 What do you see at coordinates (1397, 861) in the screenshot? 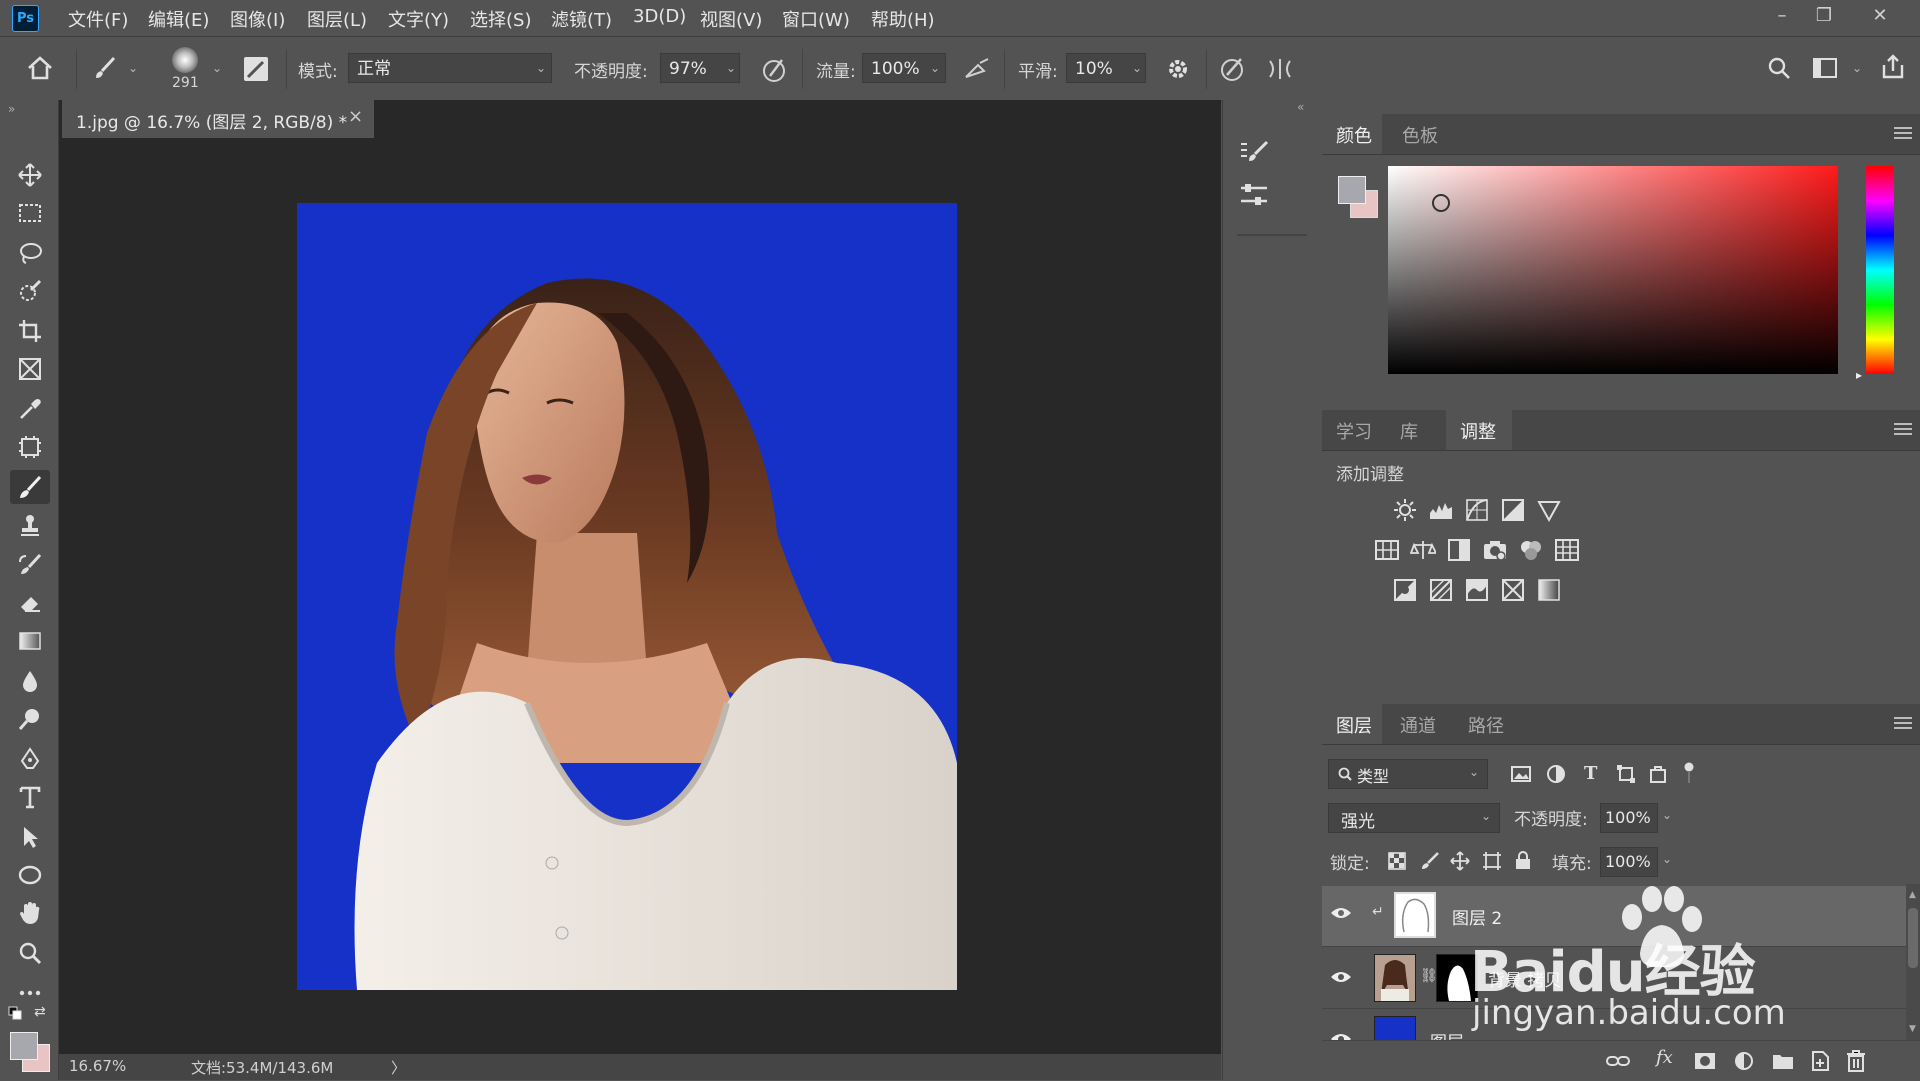
I see `lock-transparent-icon` at bounding box center [1397, 861].